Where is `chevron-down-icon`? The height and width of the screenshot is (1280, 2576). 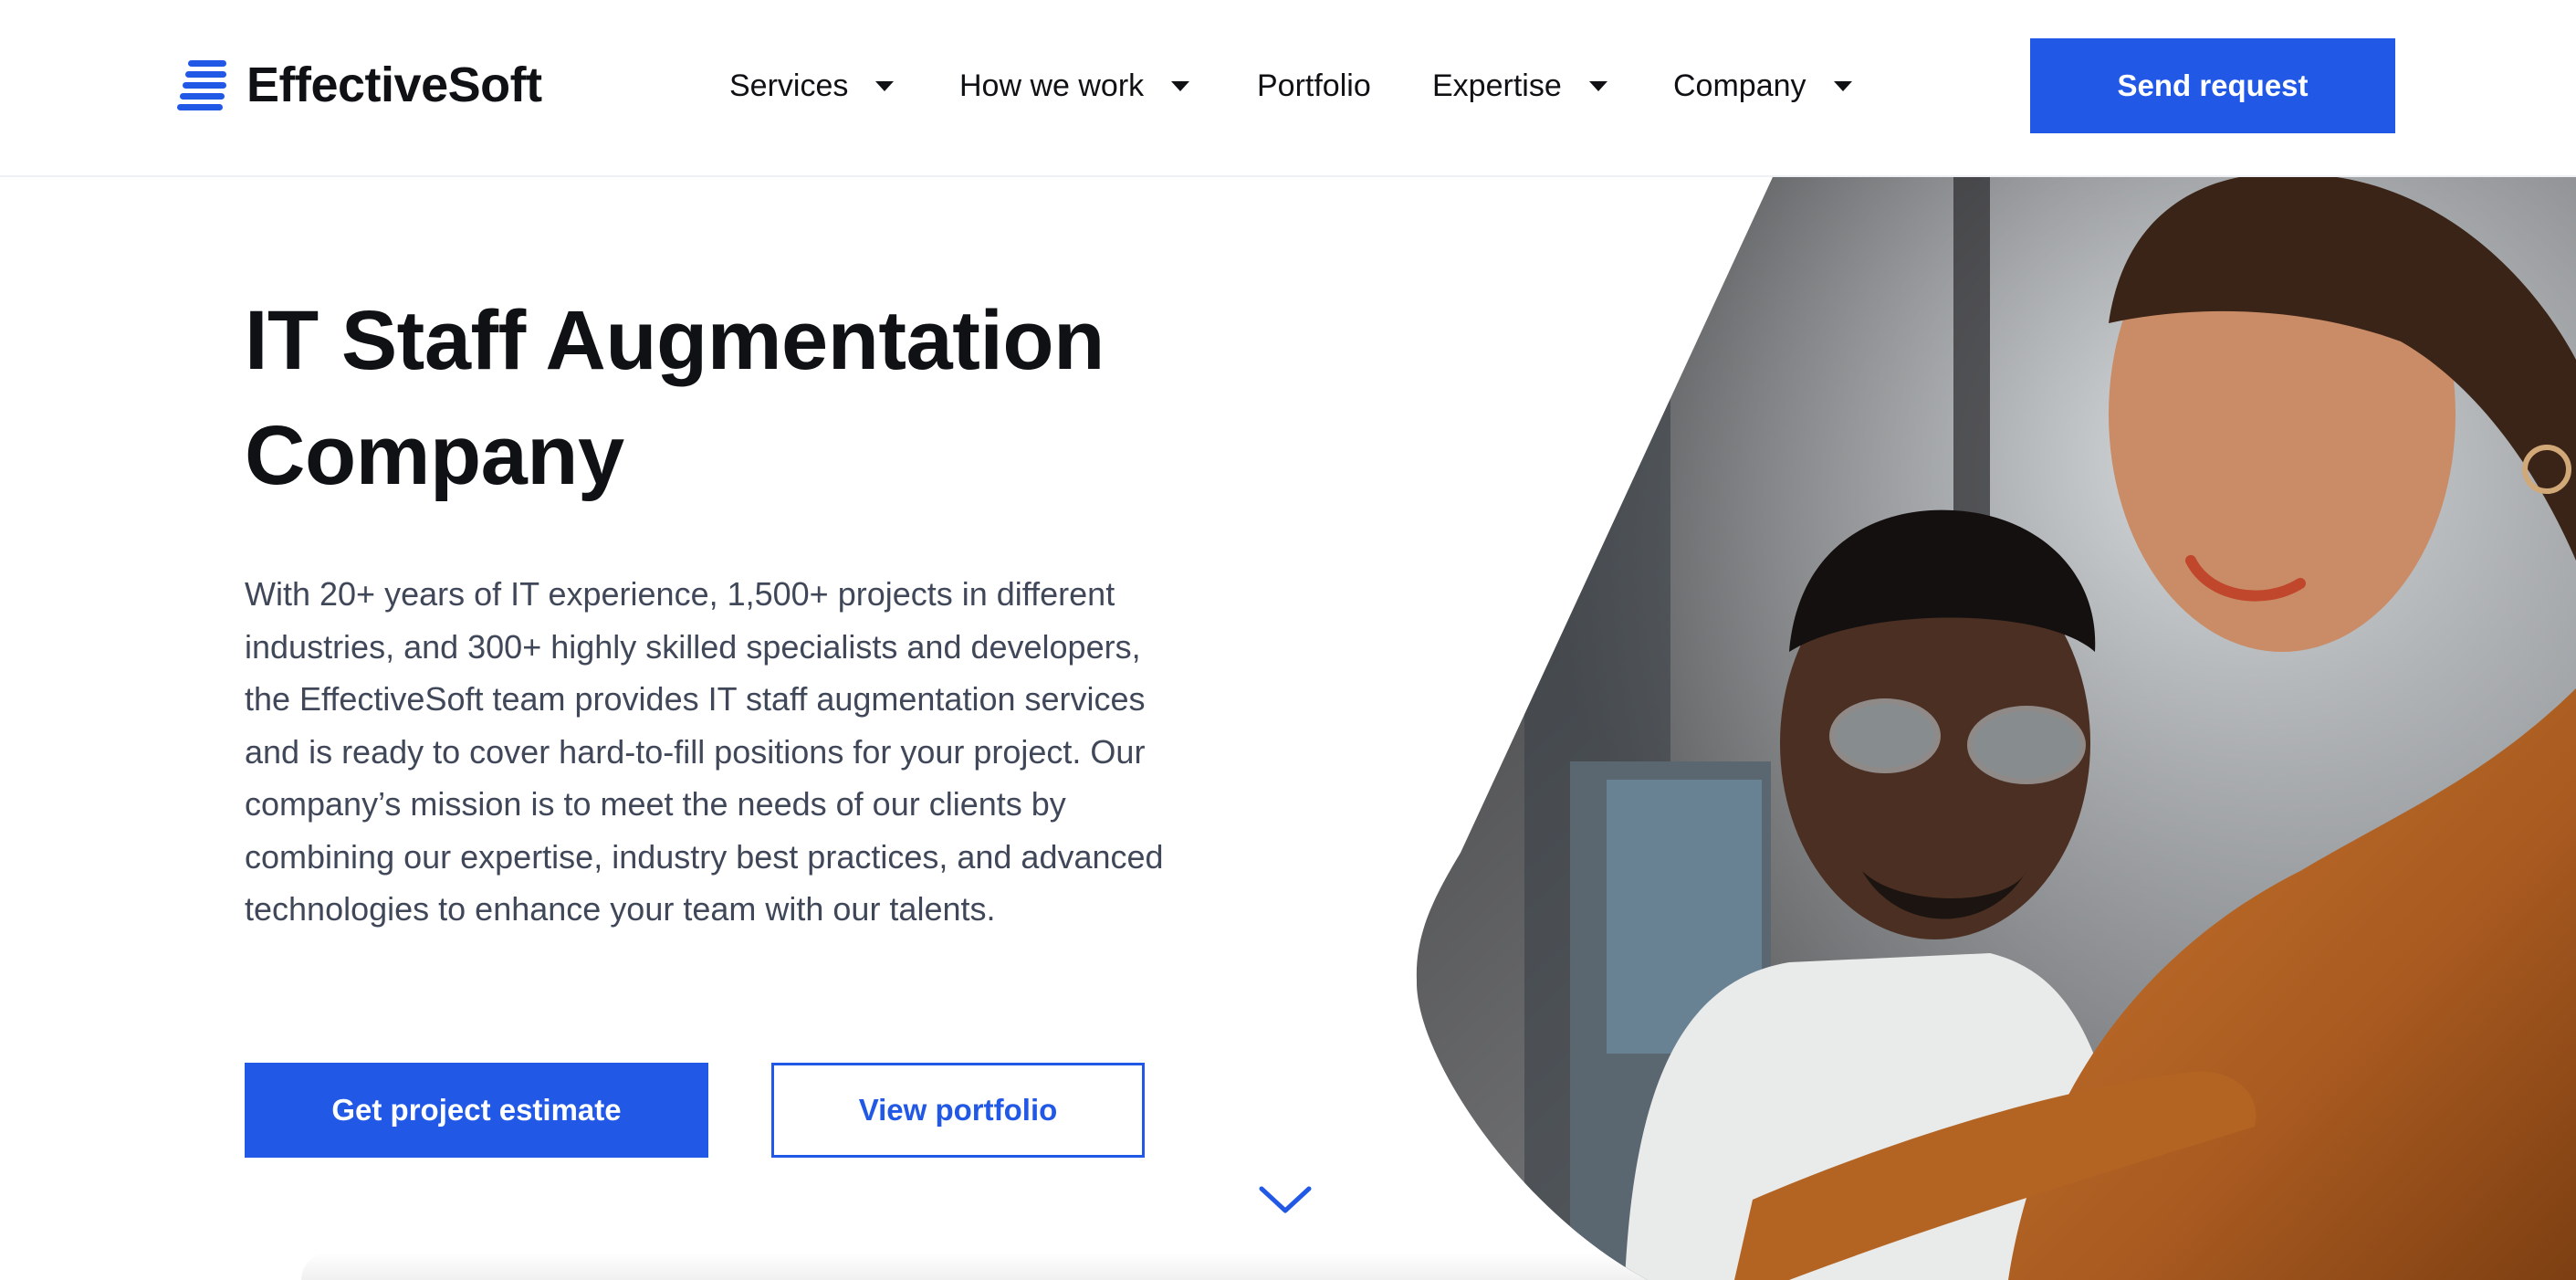
chevron-down-icon is located at coordinates (1285, 1200).